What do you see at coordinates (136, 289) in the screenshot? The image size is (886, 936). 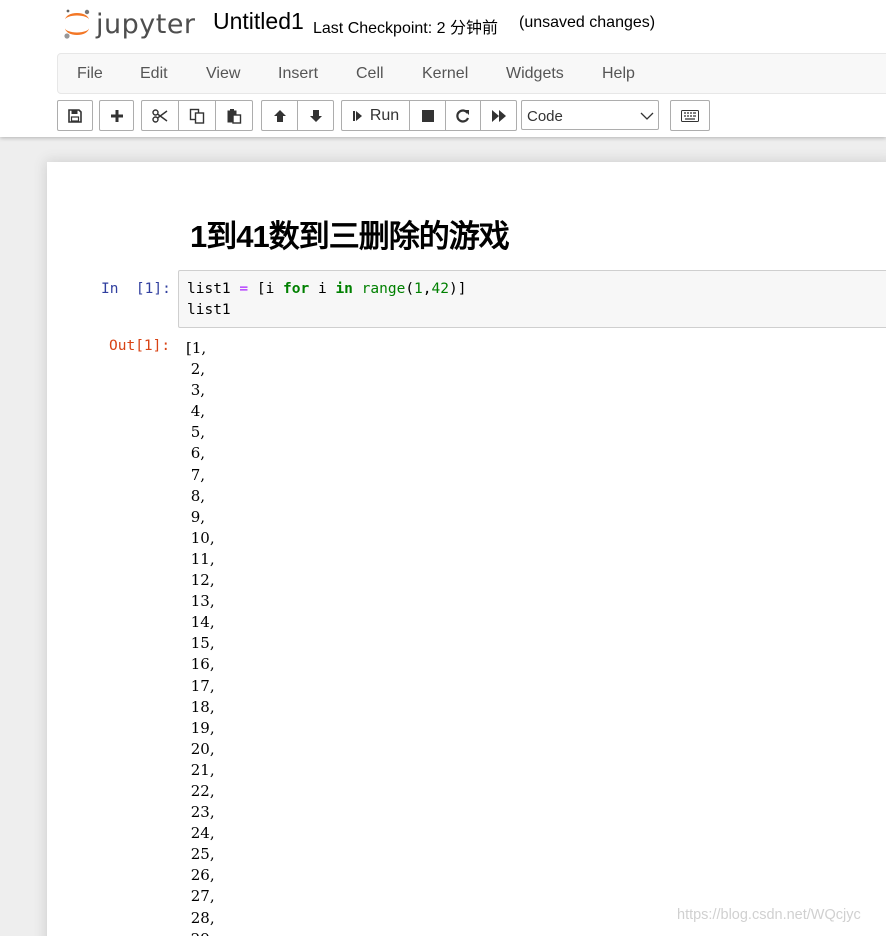 I see `input-prompt: In [1]:` at bounding box center [136, 289].